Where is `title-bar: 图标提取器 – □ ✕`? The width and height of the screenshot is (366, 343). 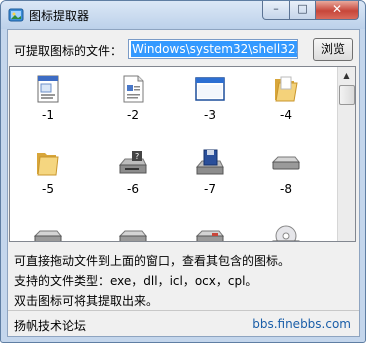 title-bar: 图标提取器 – □ ✕ is located at coordinates (183, 15).